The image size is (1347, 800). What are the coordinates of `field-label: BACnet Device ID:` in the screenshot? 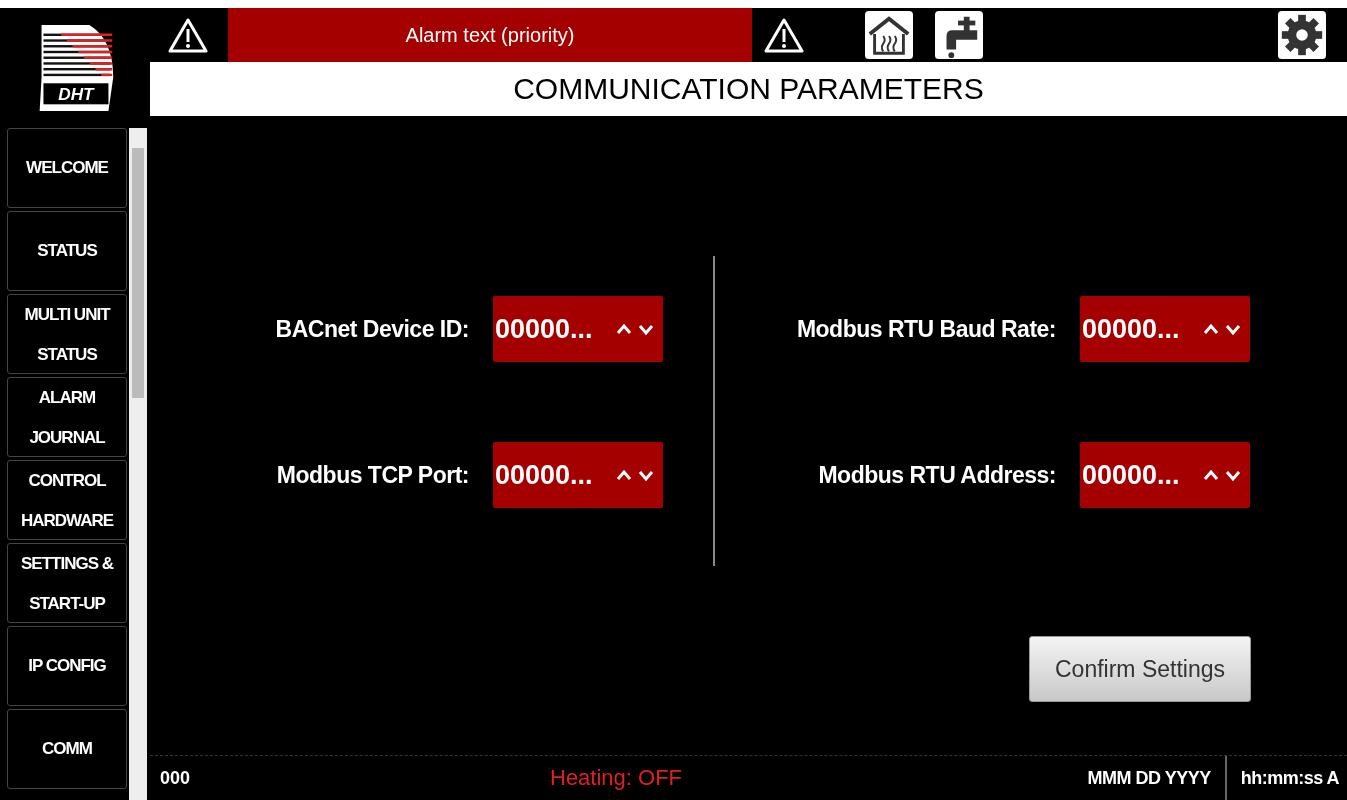 It's located at (372, 329).